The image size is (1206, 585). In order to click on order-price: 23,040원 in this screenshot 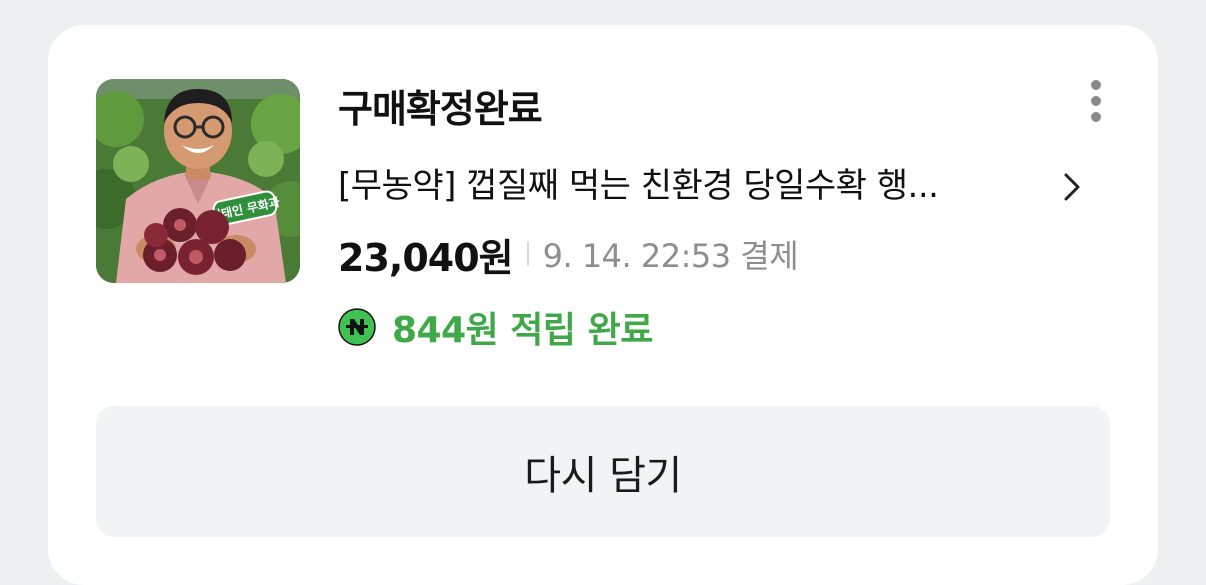, I will do `click(426, 257)`.